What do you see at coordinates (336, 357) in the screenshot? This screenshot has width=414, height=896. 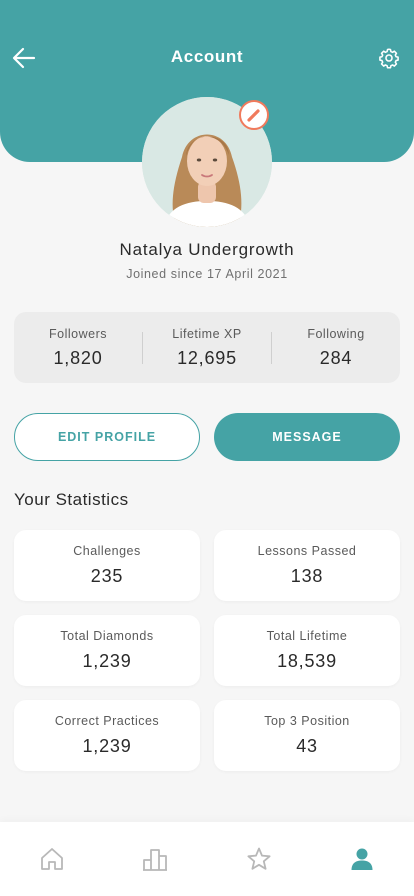 I see `summary-value: 284` at bounding box center [336, 357].